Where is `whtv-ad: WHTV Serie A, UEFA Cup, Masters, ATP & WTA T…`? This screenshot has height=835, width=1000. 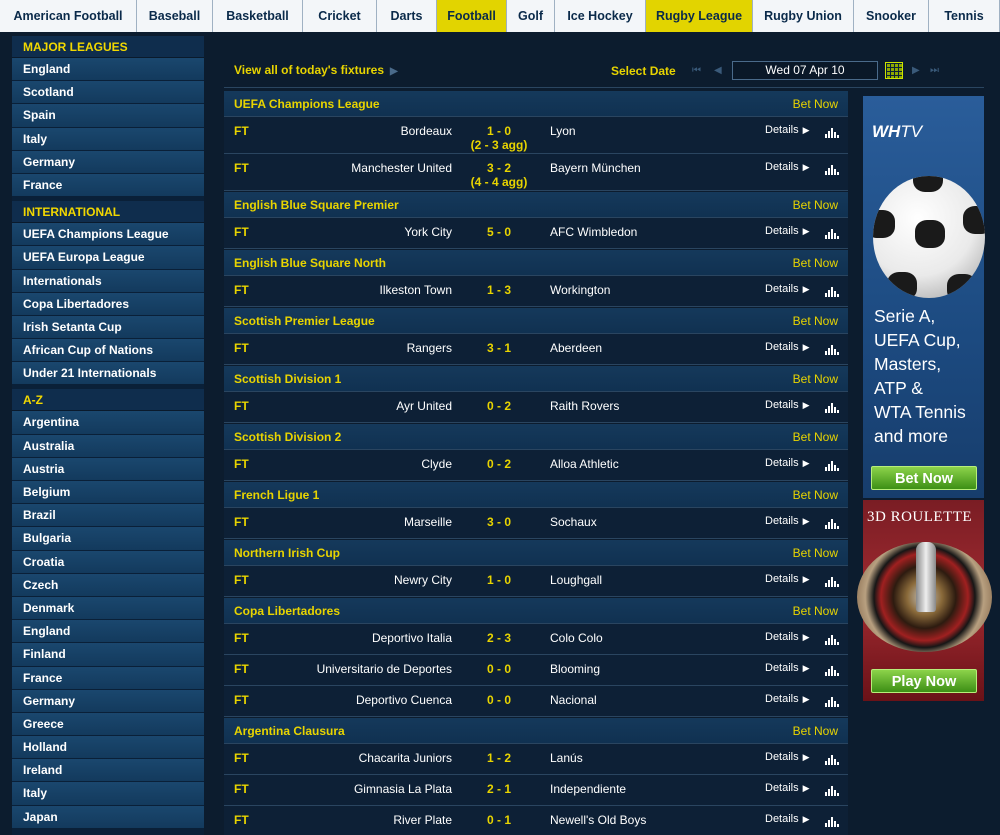 whtv-ad: WHTV Serie A, UEFA Cup, Masters, ATP & WTA T… is located at coordinates (924, 297).